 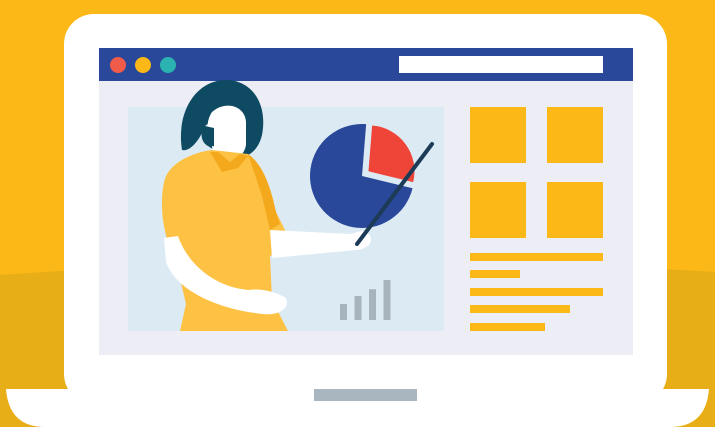 I want to click on laptop-hinge, so click(x=365, y=395).